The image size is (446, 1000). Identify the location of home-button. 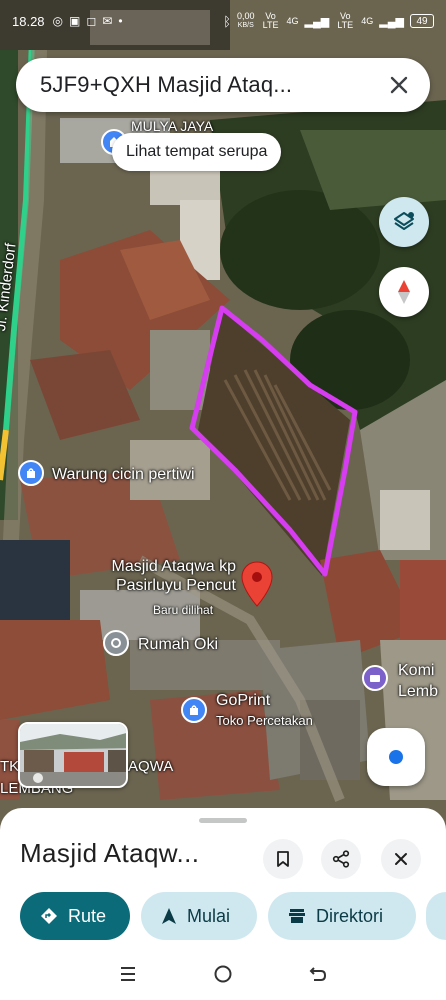
(223, 974).